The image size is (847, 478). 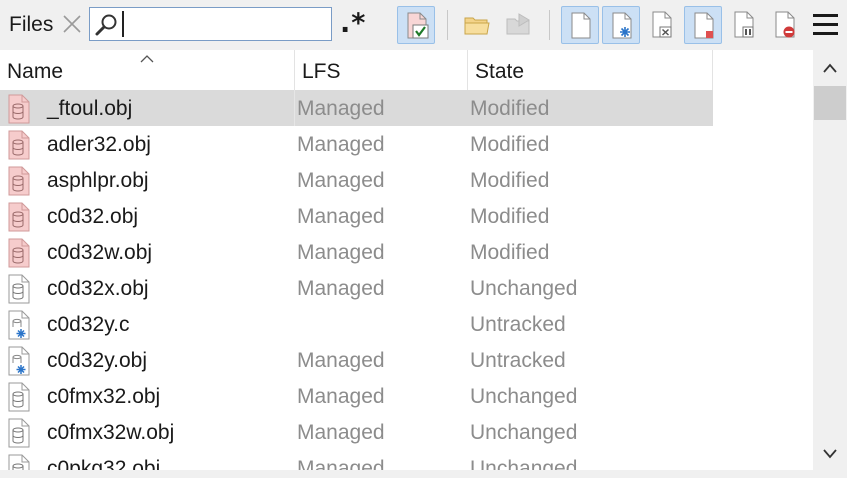 I want to click on table-row: c0d32.obj Managed Modified, so click(x=356, y=216).